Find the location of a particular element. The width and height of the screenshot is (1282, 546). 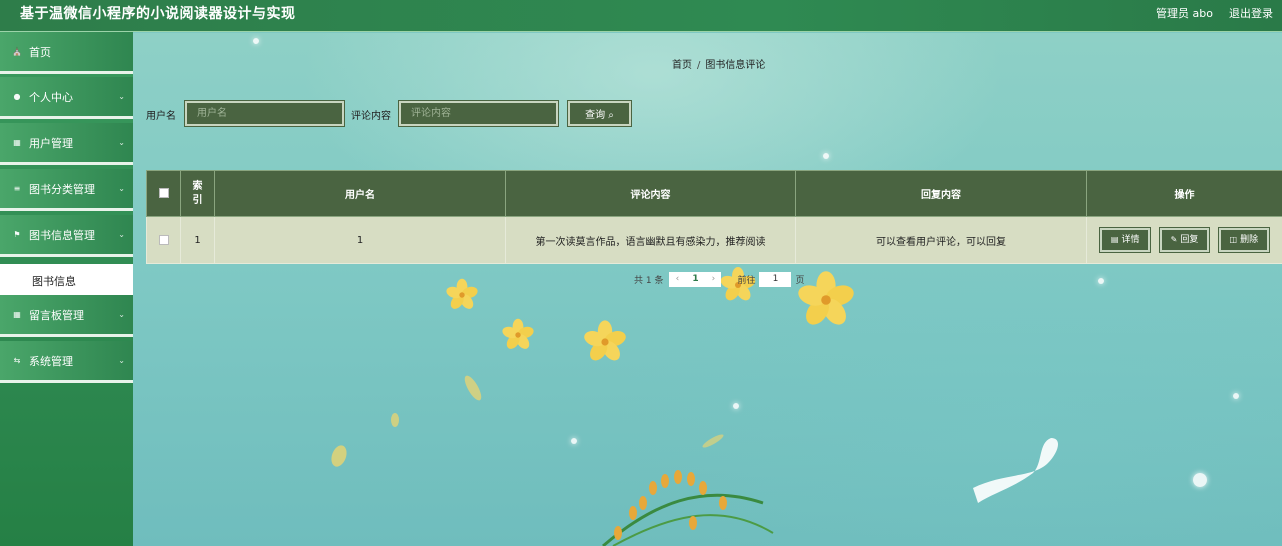

delete-button: ◫ 删除 is located at coordinates (1244, 240).